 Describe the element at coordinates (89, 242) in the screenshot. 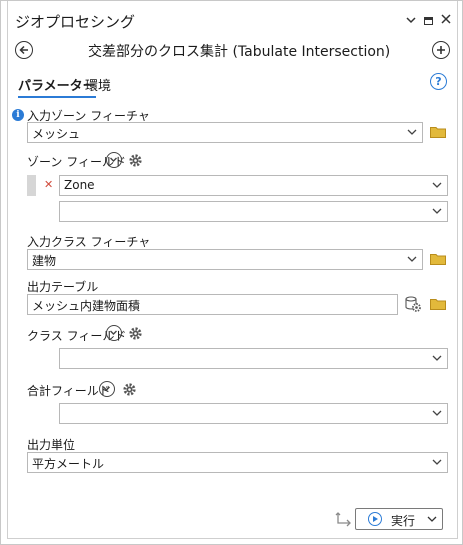

I see `class-feature-label: 入力クラス フィーチャ` at that location.